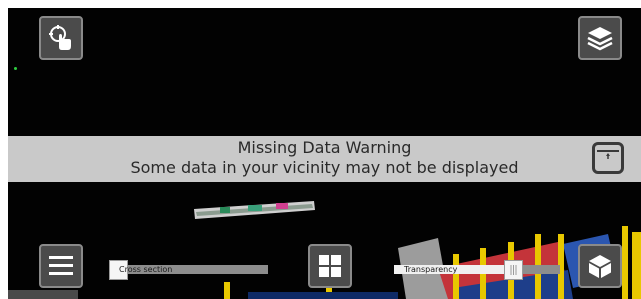 This screenshot has height=299, width=641. What do you see at coordinates (15, 68) in the screenshot?
I see `location-marker` at bounding box center [15, 68].